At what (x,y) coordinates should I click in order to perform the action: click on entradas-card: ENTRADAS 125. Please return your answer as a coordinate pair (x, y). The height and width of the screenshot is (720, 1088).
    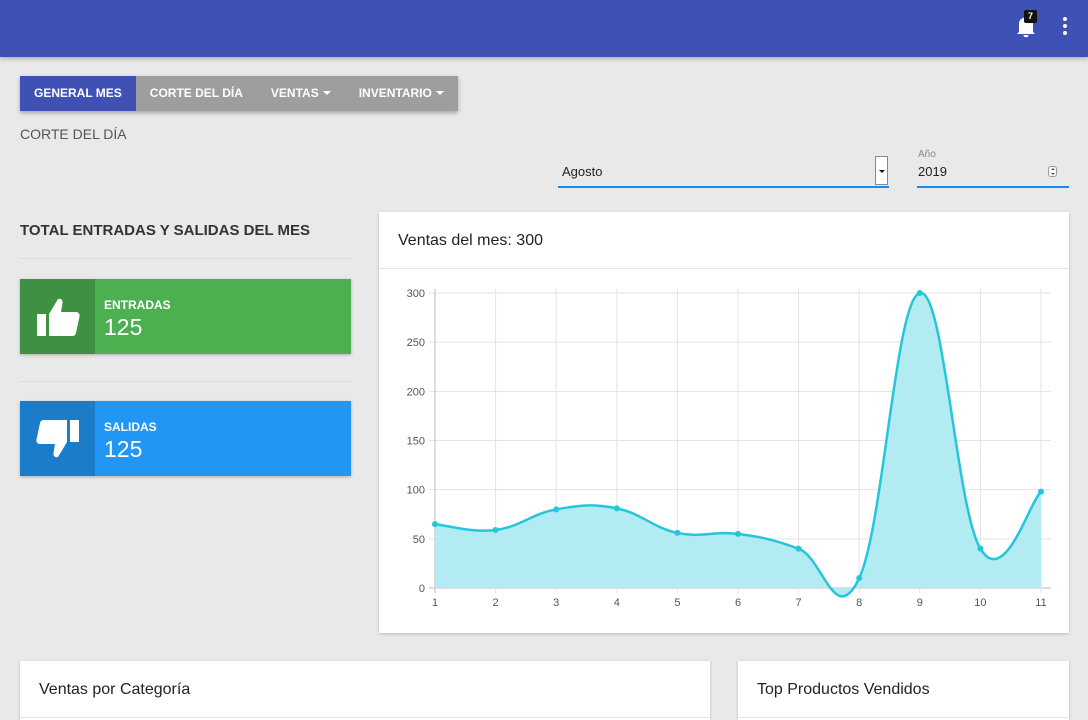
    Looking at the image, I should click on (185, 316).